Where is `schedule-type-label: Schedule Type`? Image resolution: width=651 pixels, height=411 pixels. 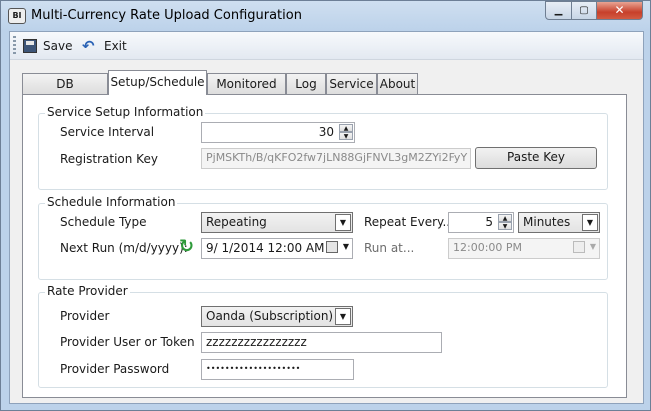
schedule-type-label: Schedule Type is located at coordinates (103, 222).